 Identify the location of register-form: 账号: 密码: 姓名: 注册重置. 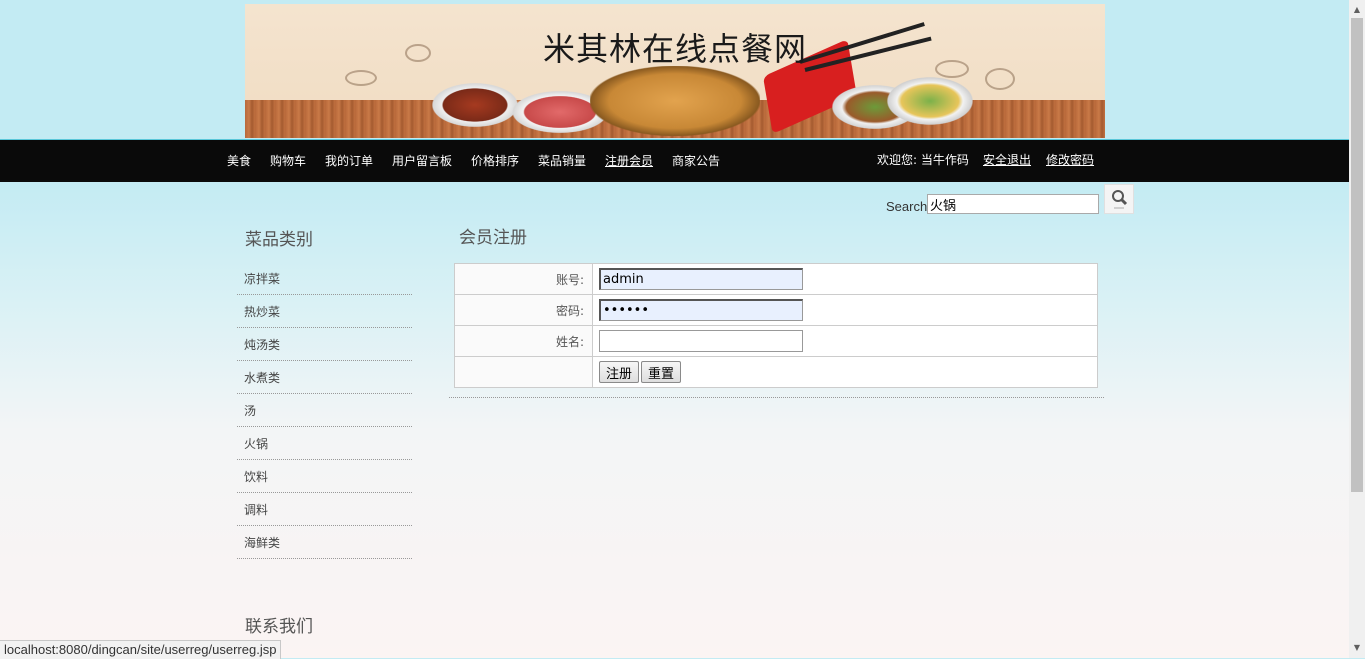
(776, 325).